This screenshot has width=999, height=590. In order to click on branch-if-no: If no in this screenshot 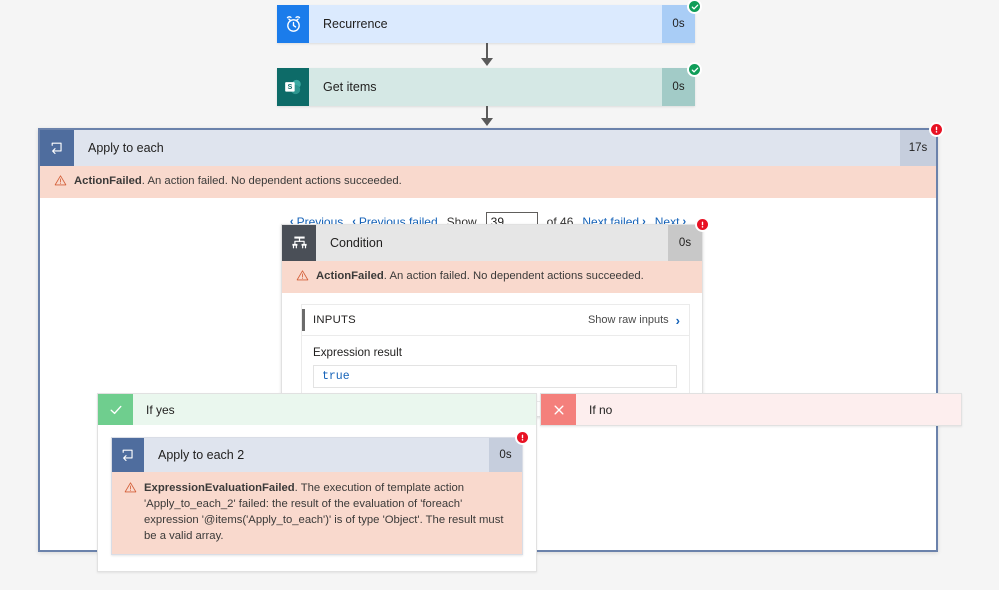, I will do `click(751, 409)`.